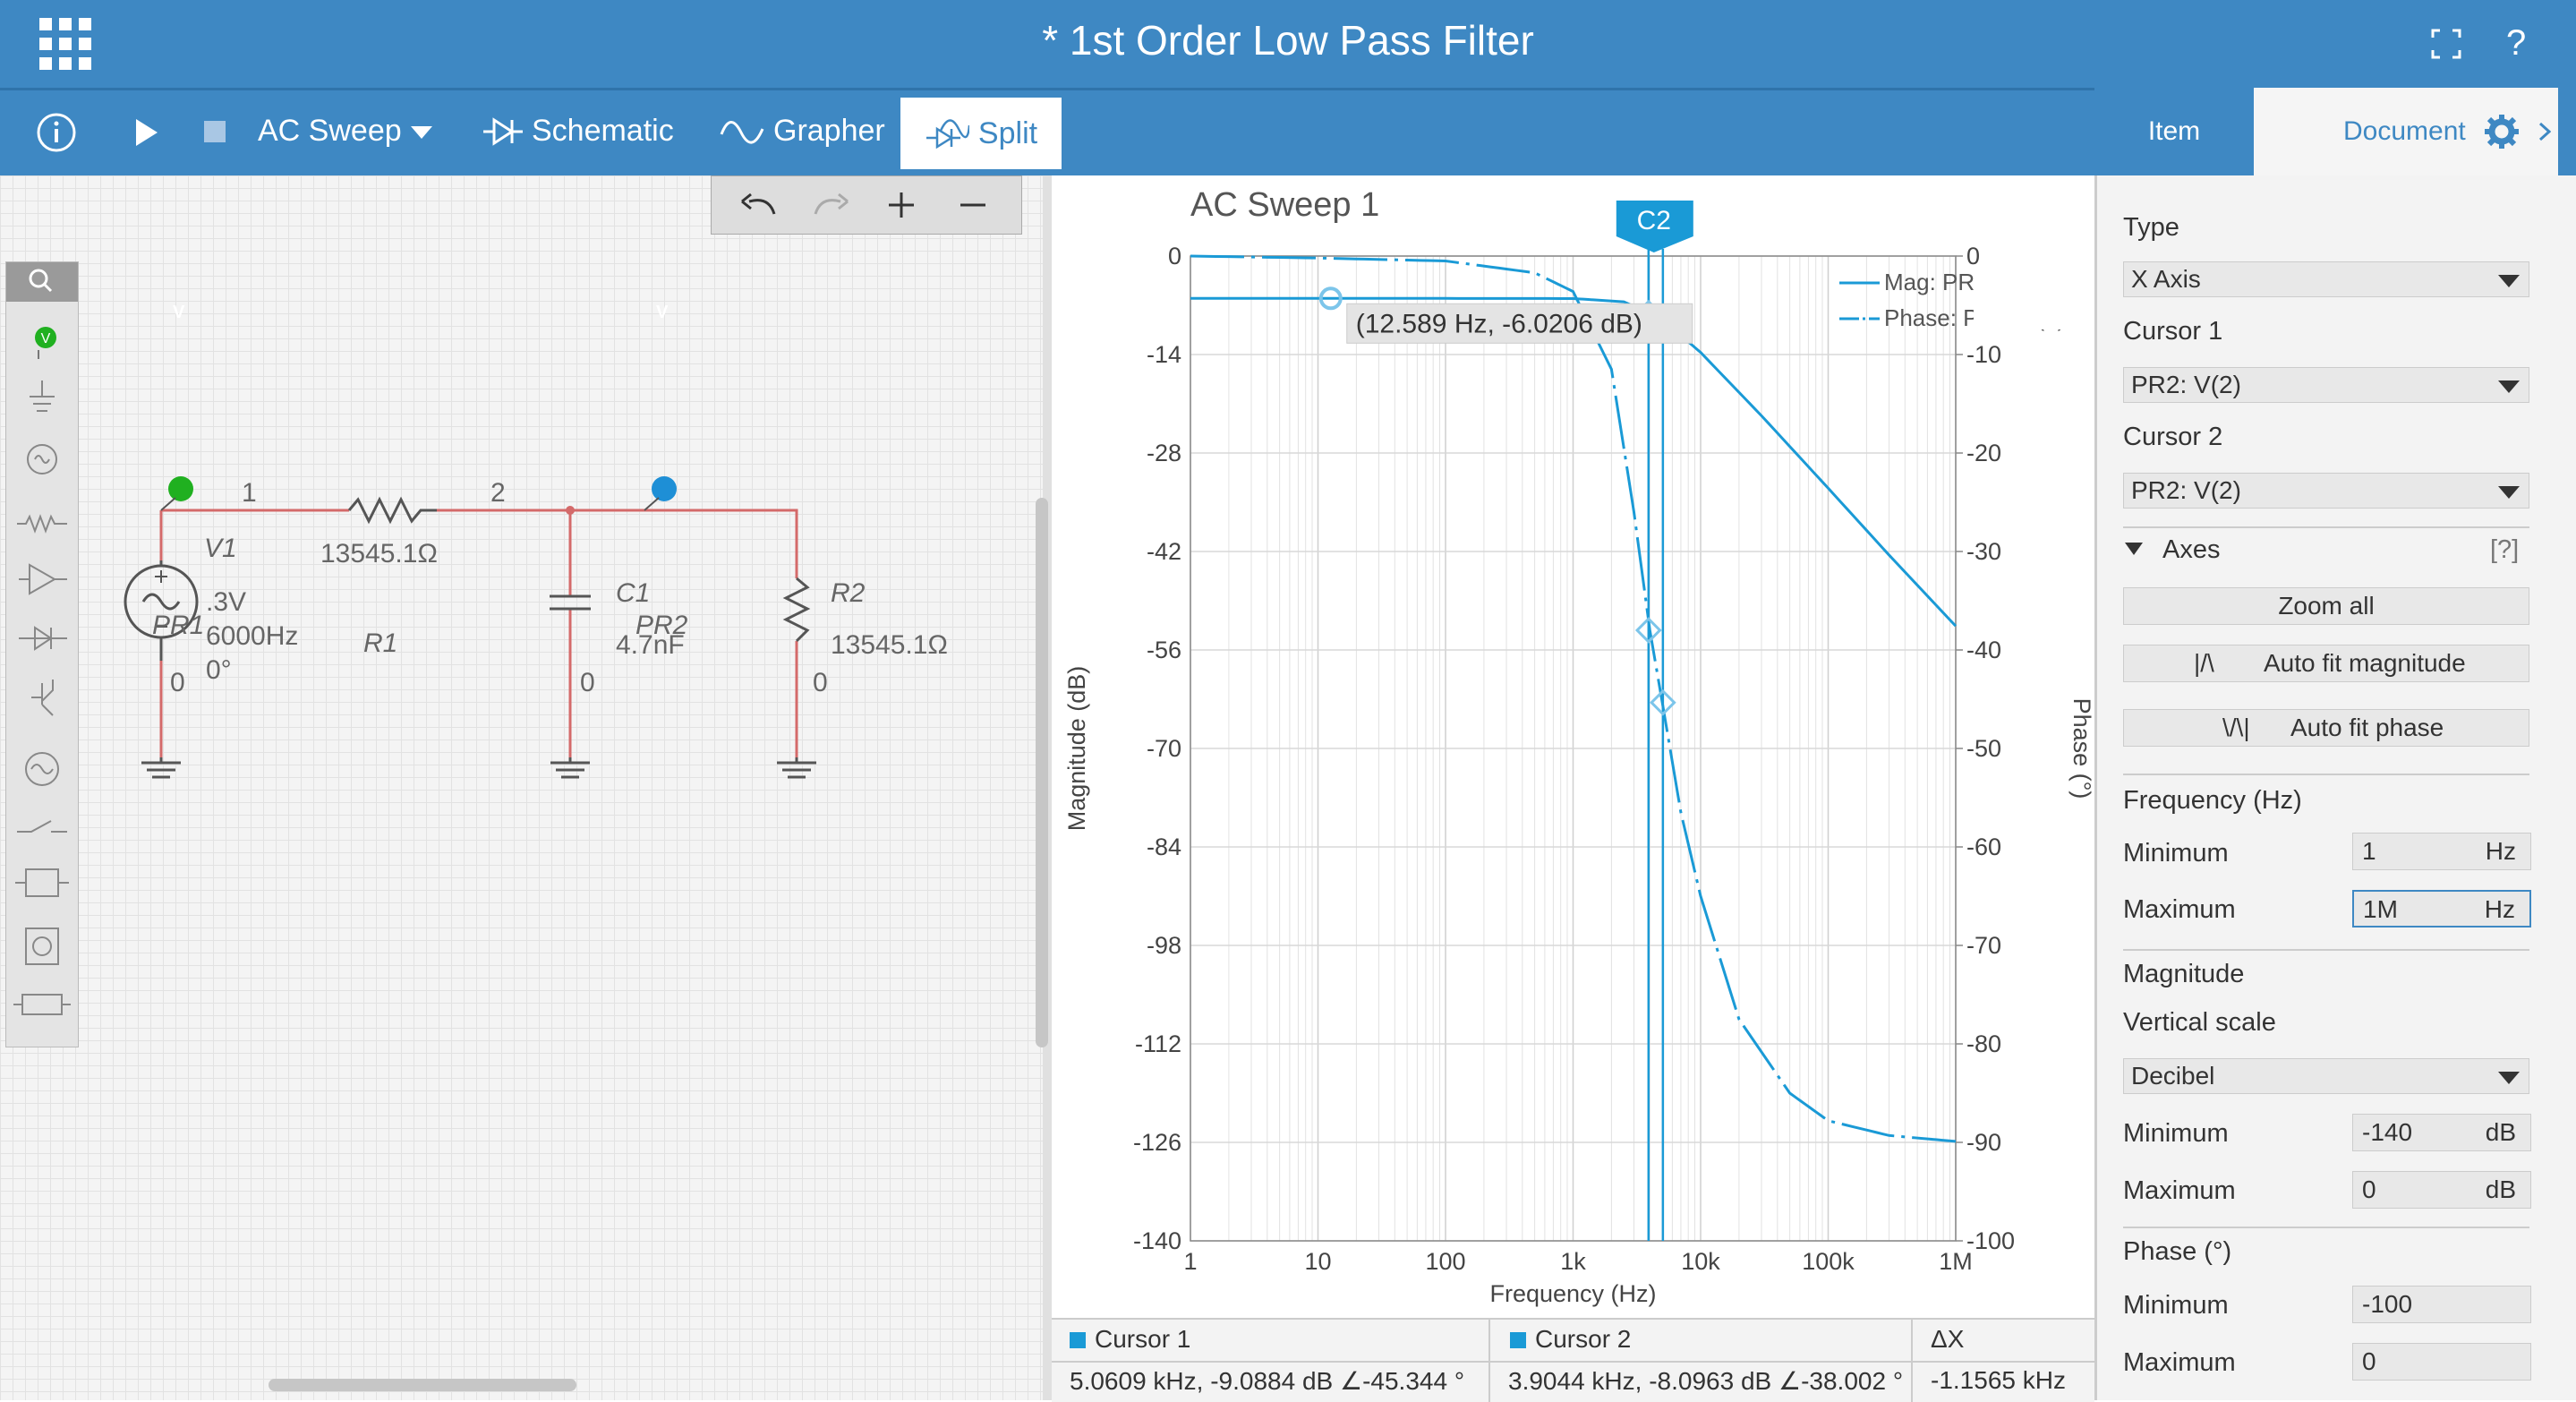 The image size is (2576, 1402). I want to click on zoom-all-button: Zoom all, so click(2326, 606).